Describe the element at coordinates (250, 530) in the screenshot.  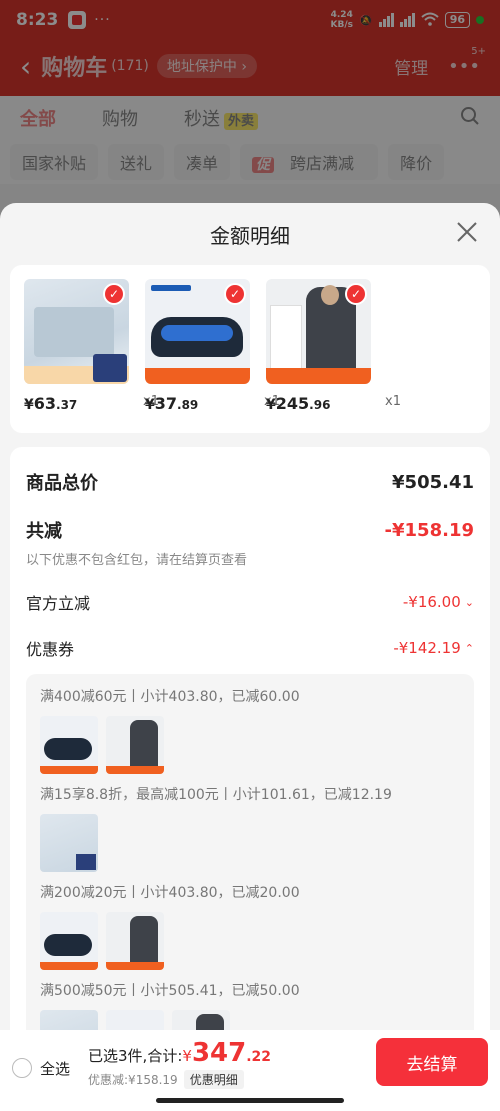
I see `discount-row: 共减 -¥158.19` at that location.